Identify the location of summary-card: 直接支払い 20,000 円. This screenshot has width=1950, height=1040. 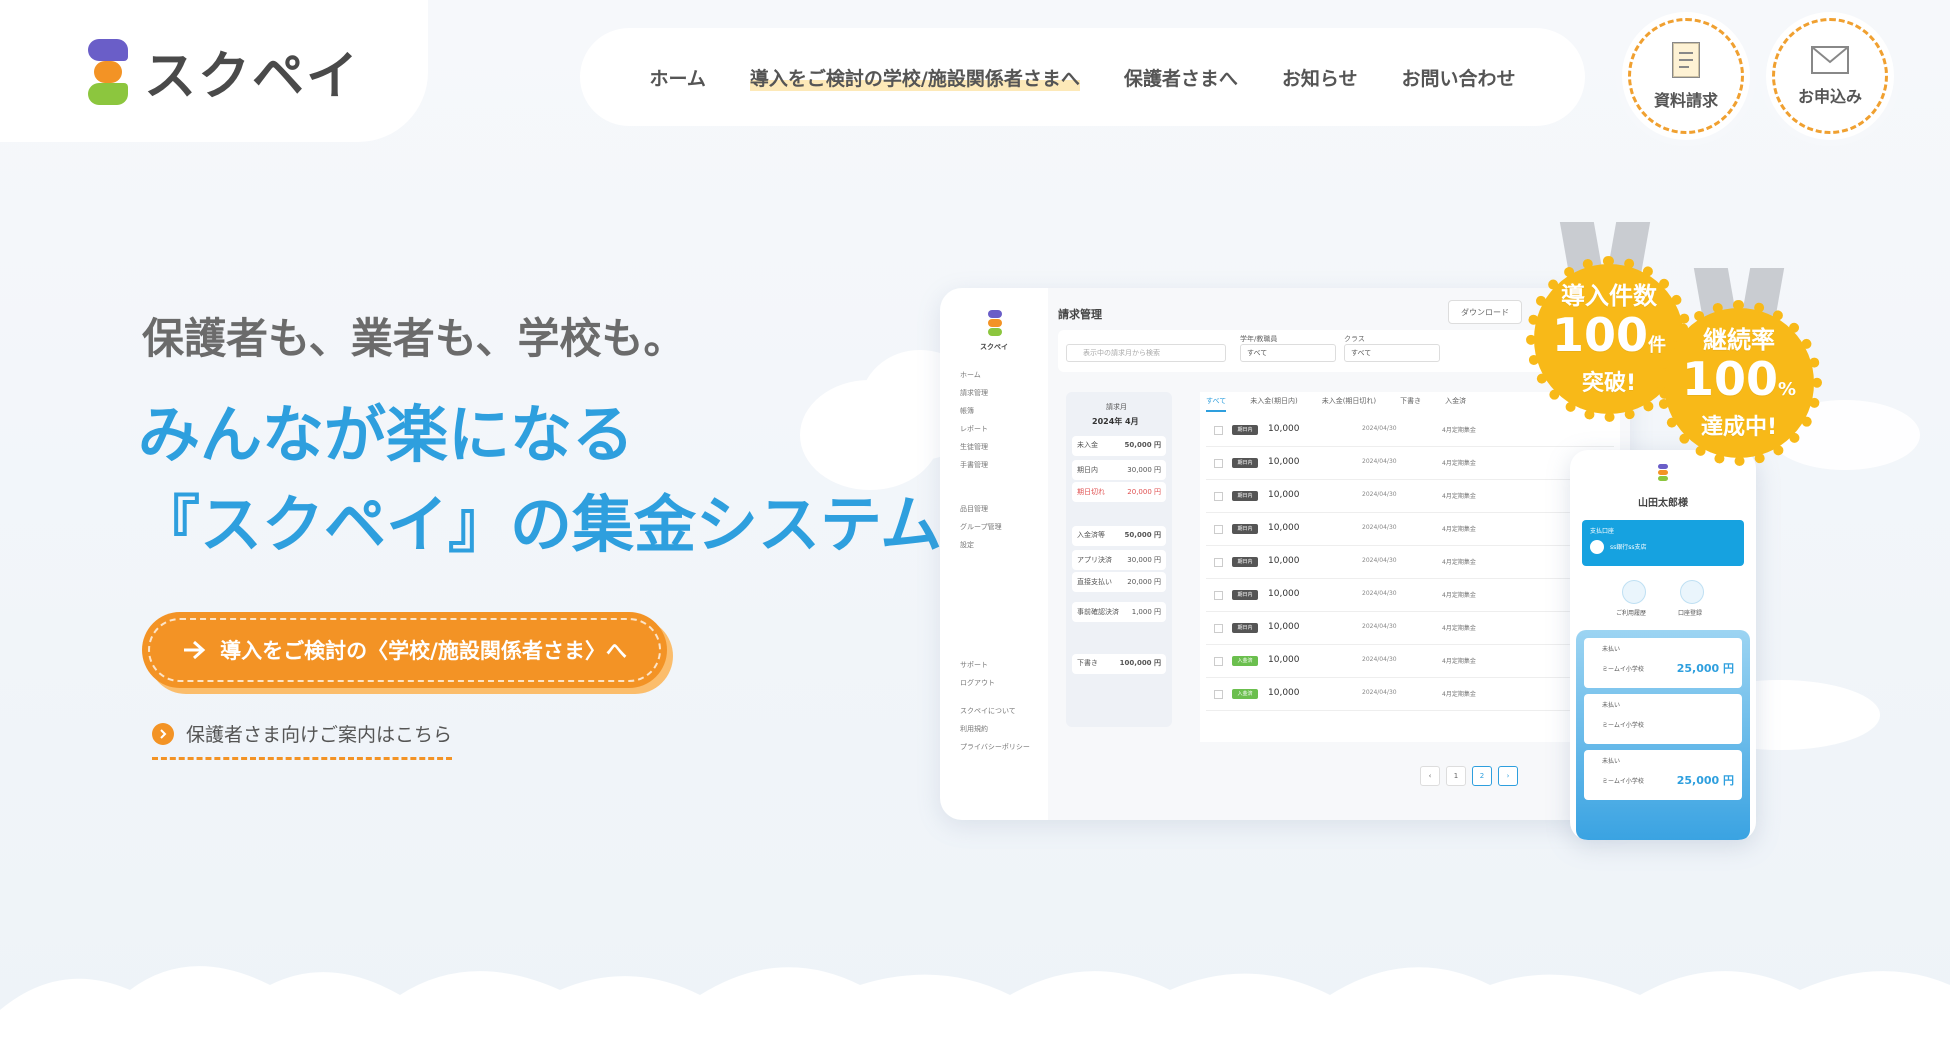
(1119, 582).